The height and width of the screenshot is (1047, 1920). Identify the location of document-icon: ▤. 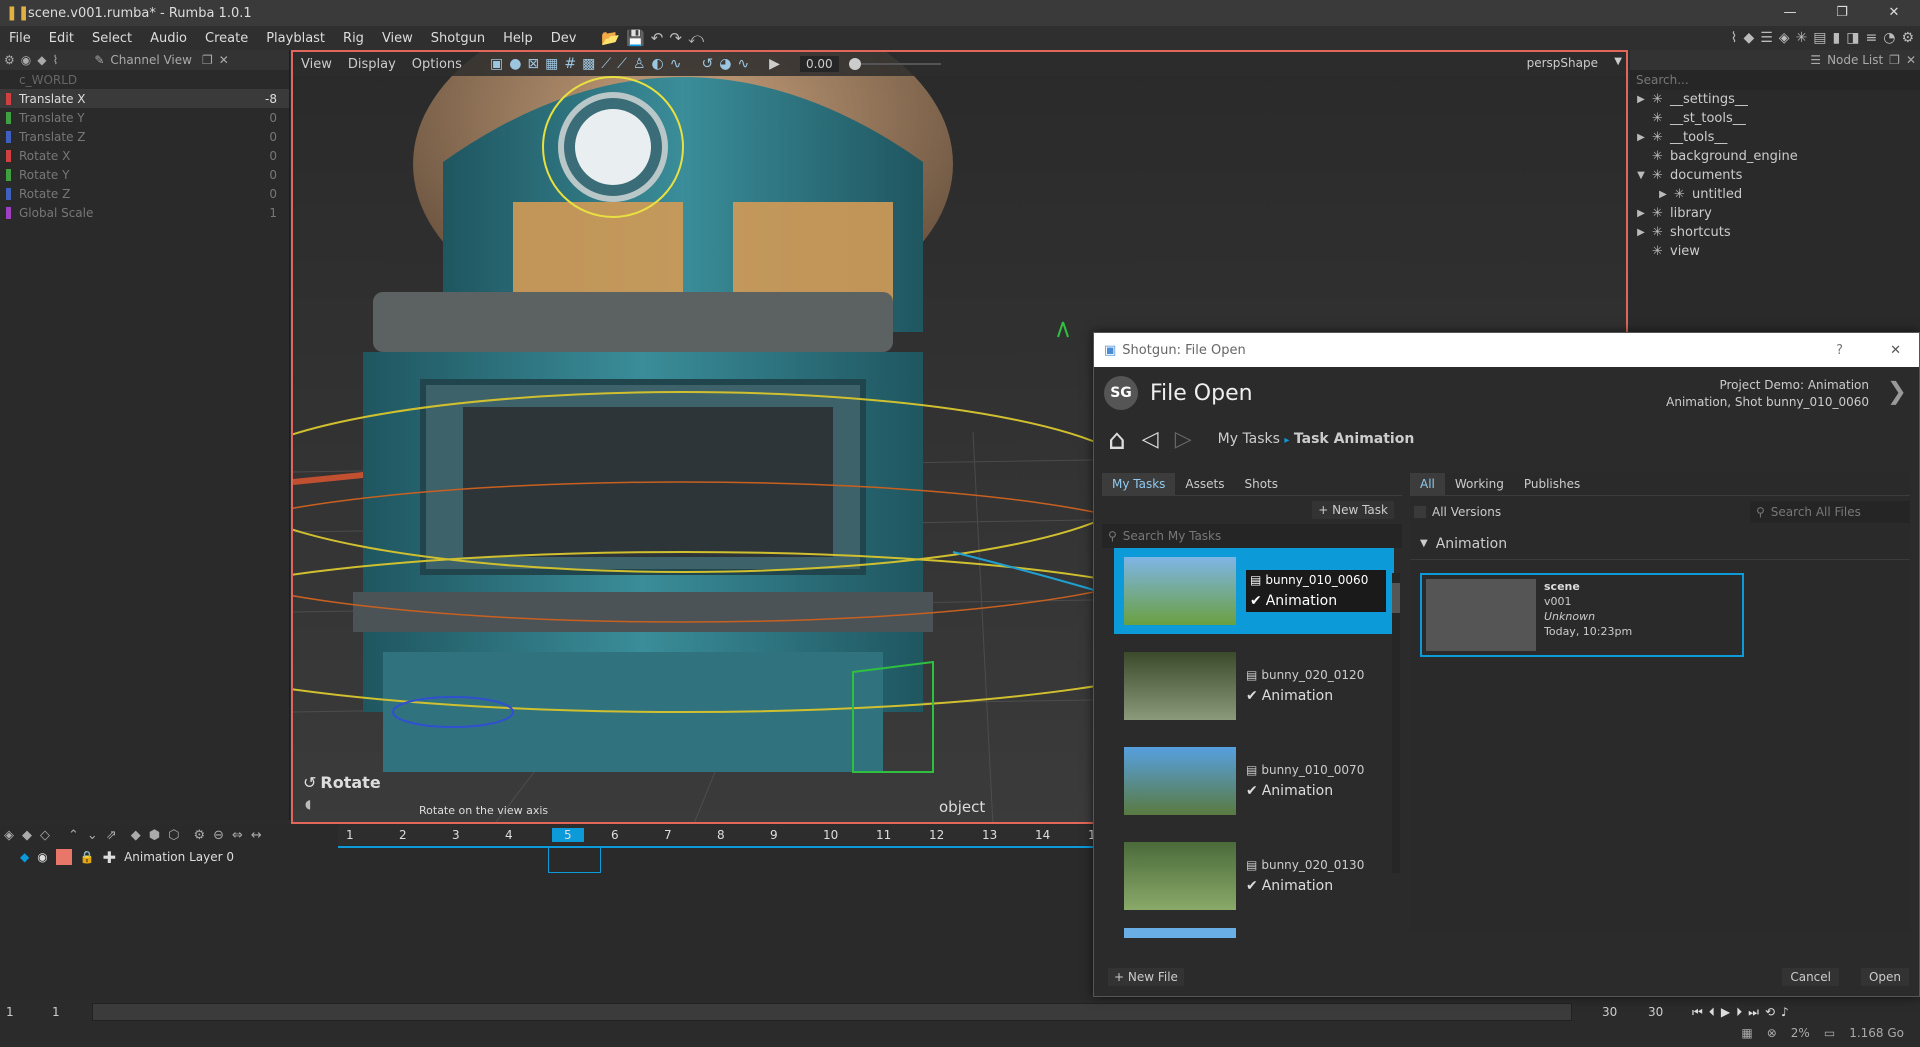
(1819, 38).